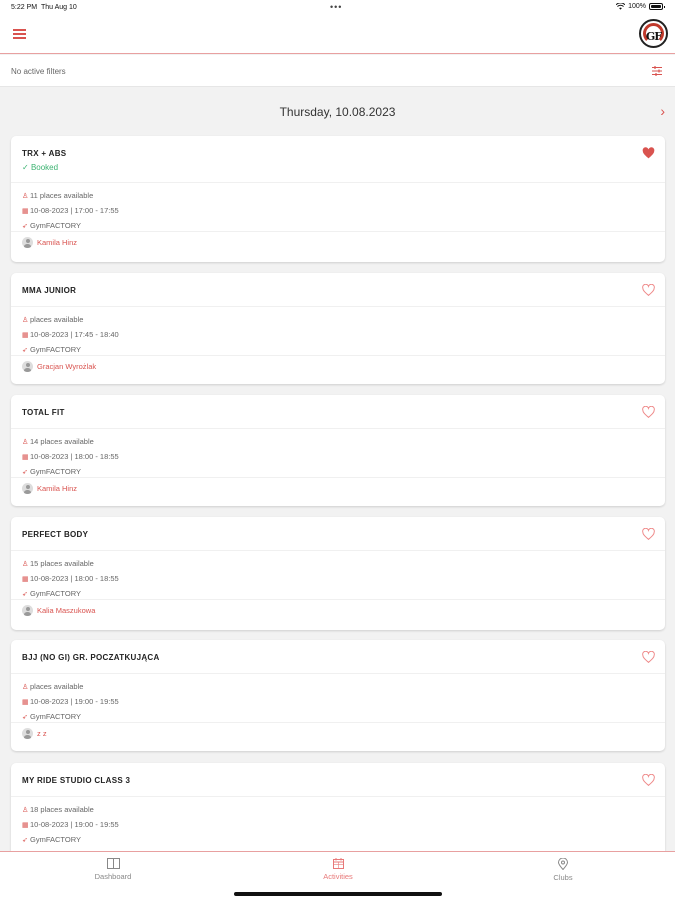  Describe the element at coordinates (19, 34) in the screenshot. I see `menu-icon` at that location.